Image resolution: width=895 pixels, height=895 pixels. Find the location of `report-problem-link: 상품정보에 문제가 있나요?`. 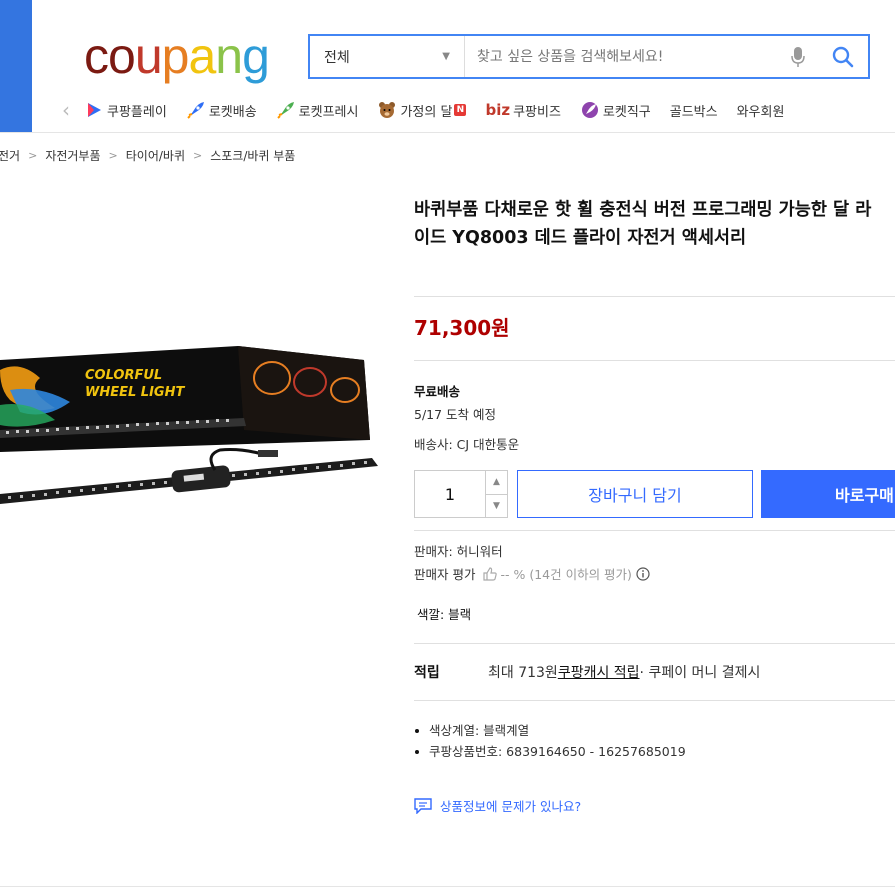

report-problem-link: 상품정보에 문제가 있나요? is located at coordinates (497, 805).